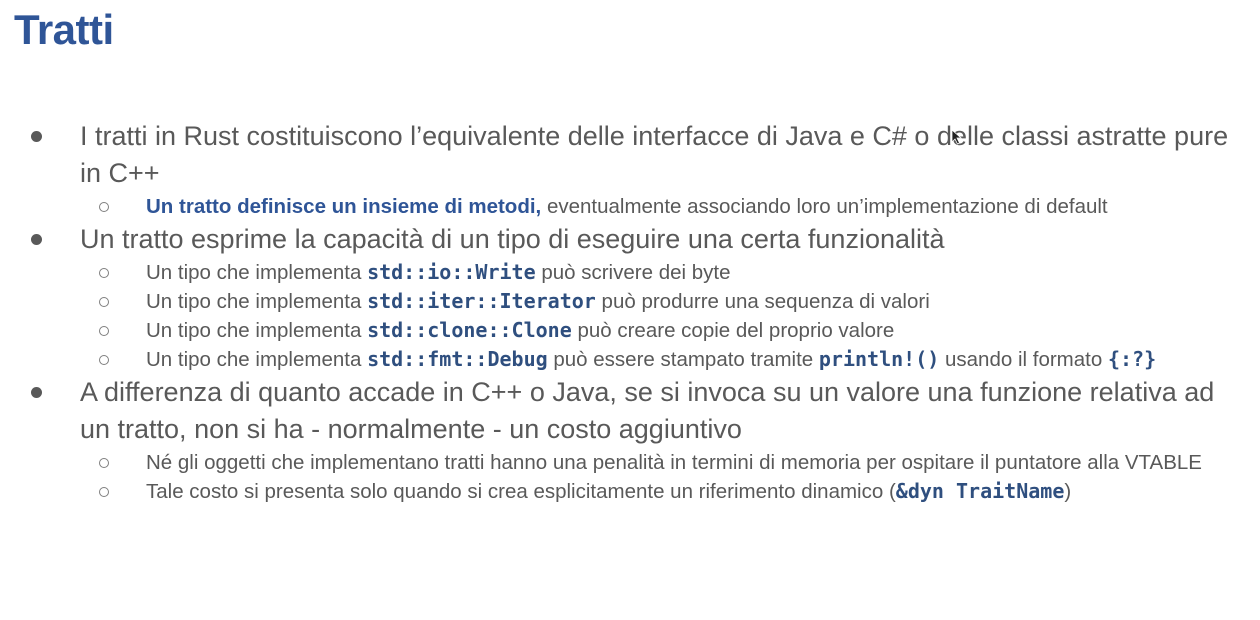 The width and height of the screenshot is (1260, 620). Describe the element at coordinates (469, 330) in the screenshot. I see `code-snippet: std::clone::Clone` at that location.